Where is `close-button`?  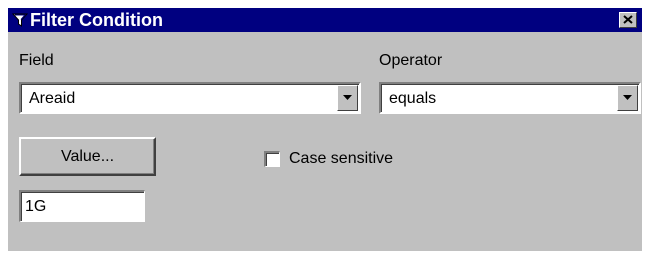 close-button is located at coordinates (628, 20).